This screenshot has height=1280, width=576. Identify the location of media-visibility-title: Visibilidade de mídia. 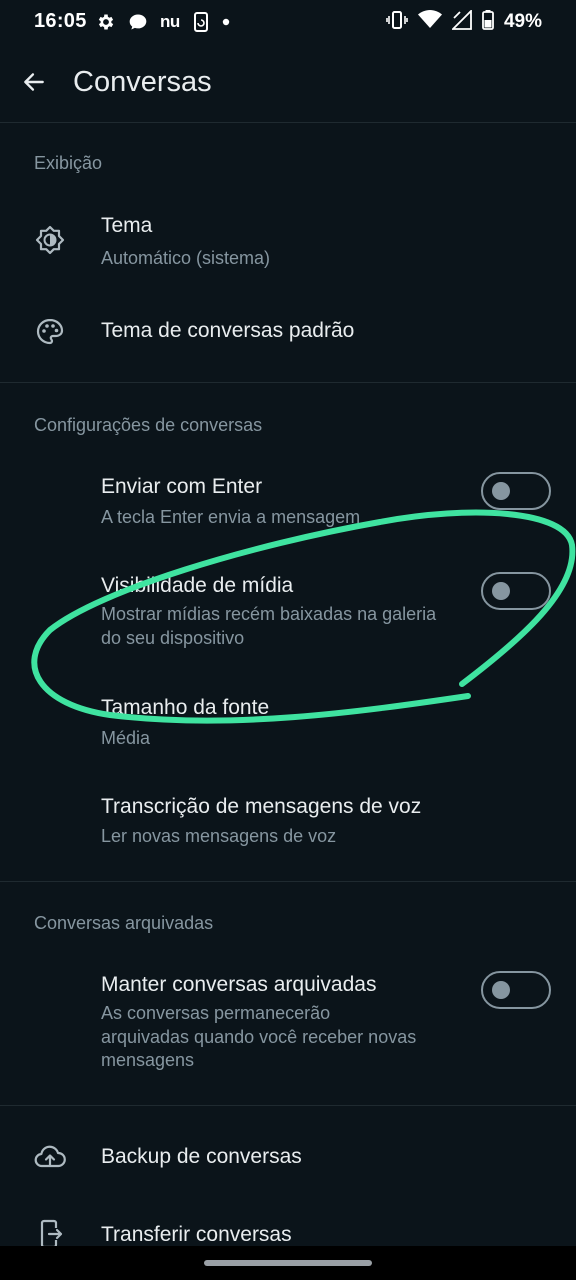
(197, 585).